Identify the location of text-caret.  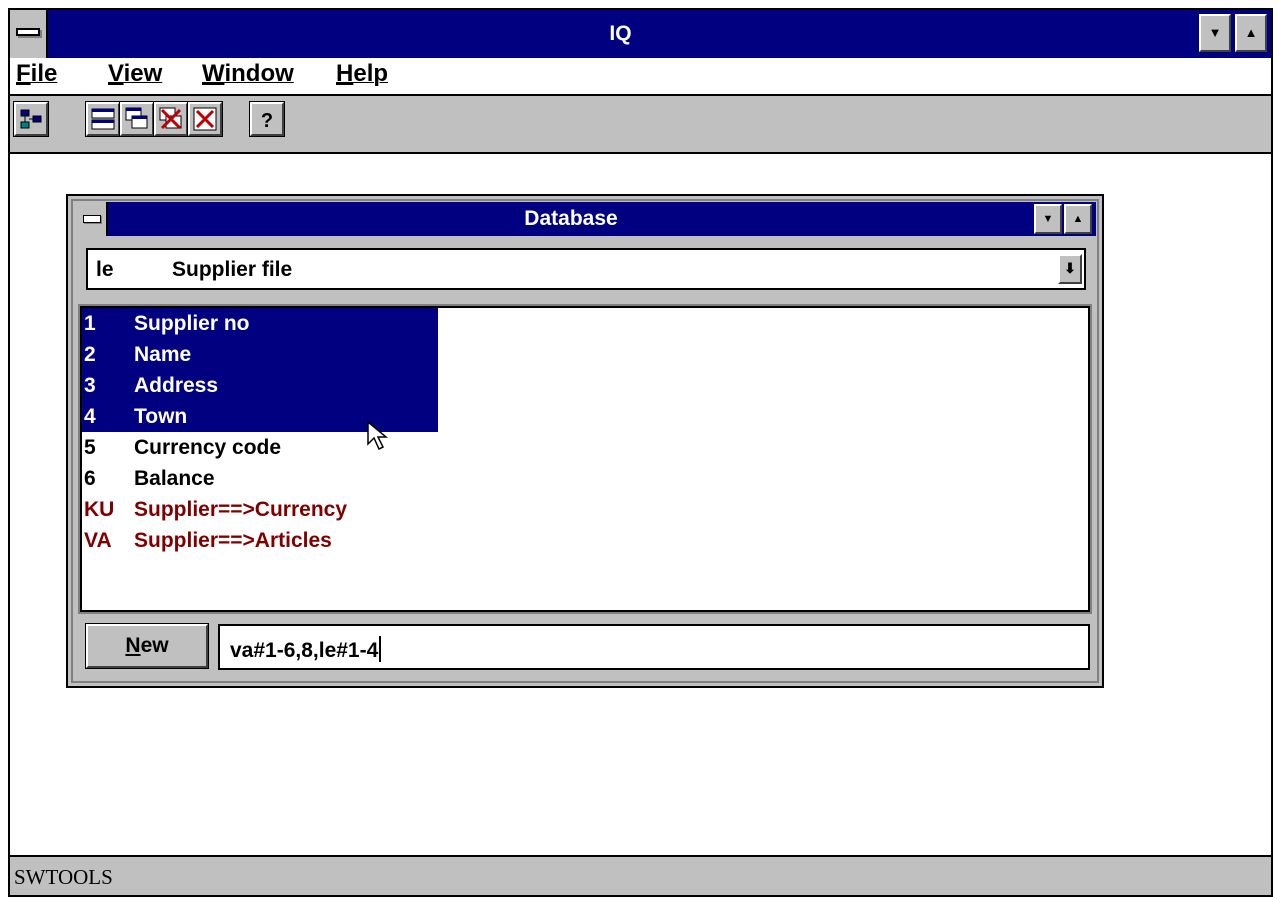
(380, 649).